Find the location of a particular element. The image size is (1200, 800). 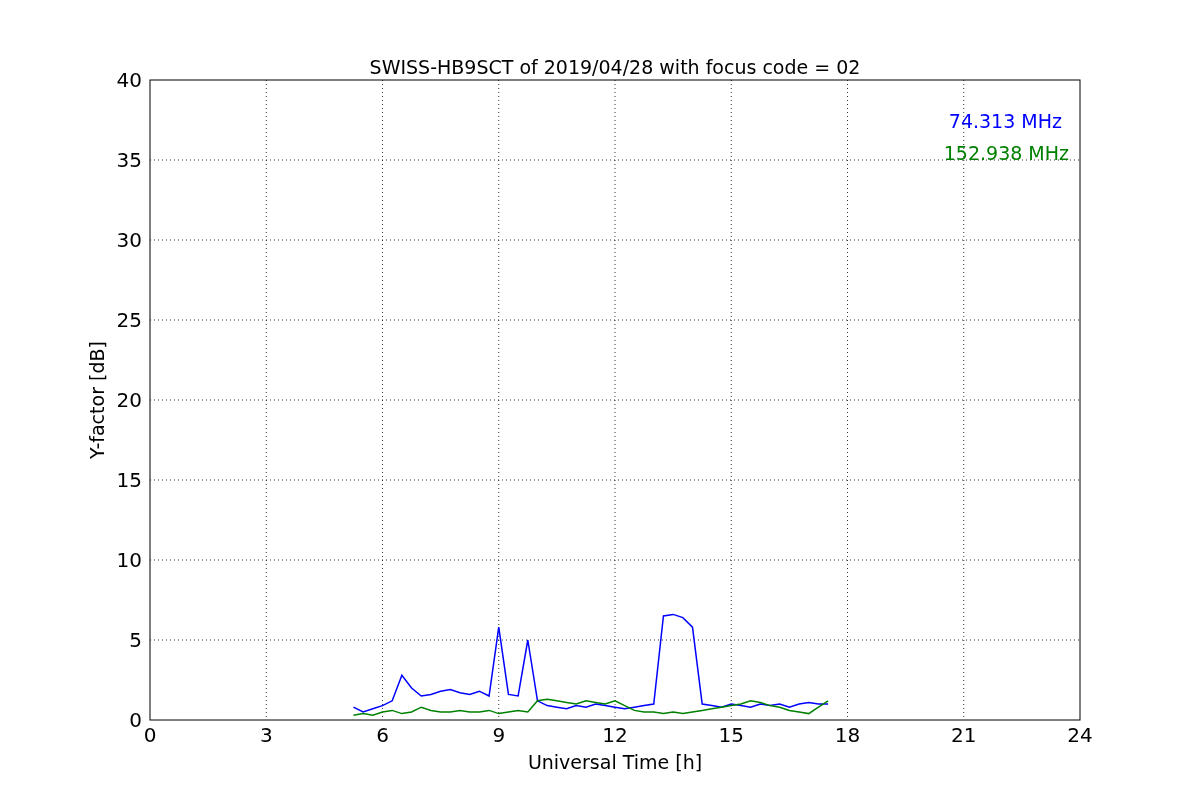

y-tick-label: 25 is located at coordinates (129, 320).